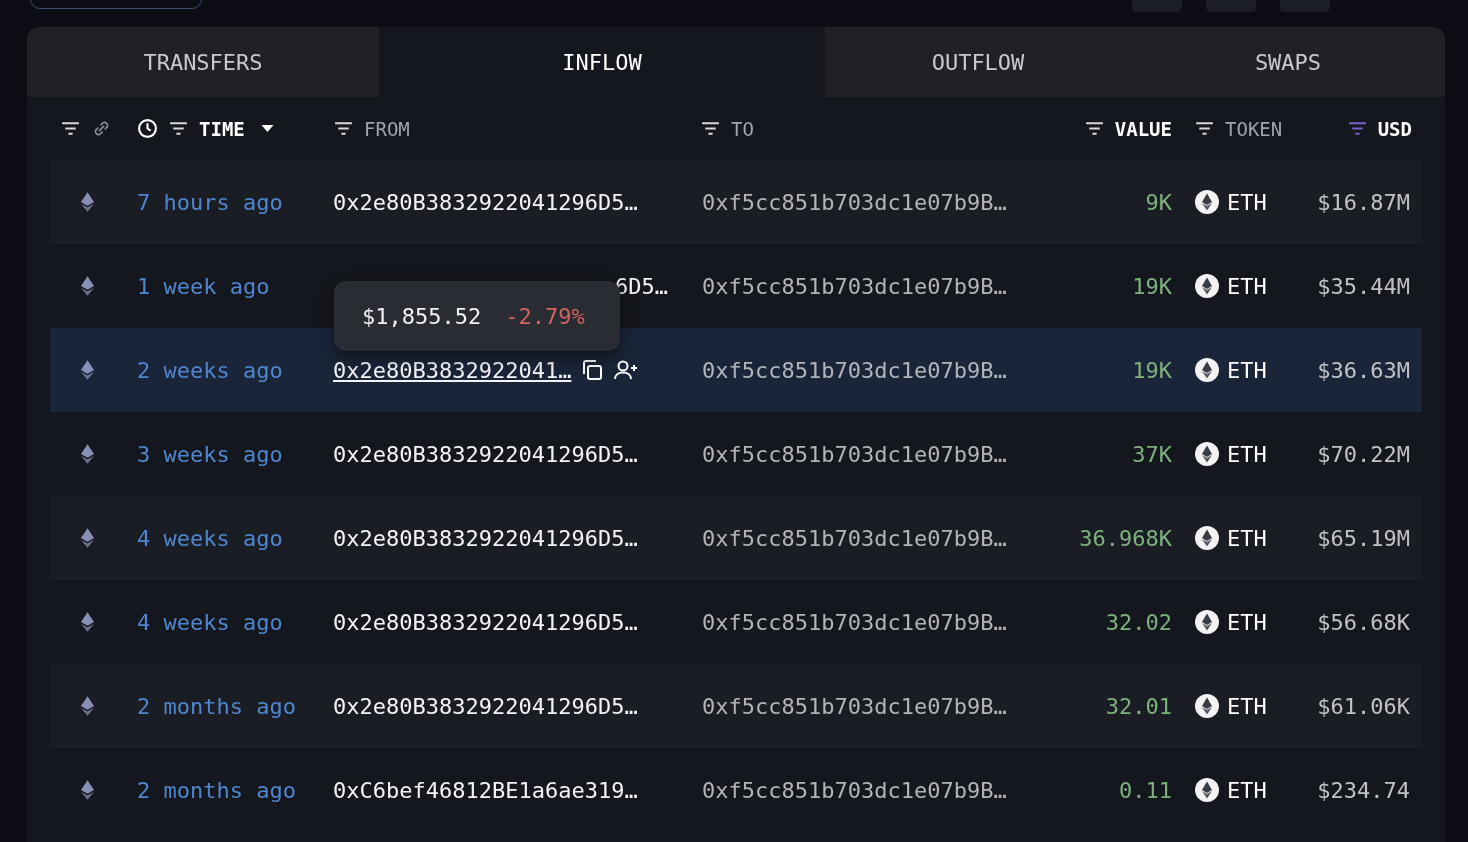 This screenshot has height=842, width=1468. I want to click on column-header: TOKEN, so click(1254, 128).